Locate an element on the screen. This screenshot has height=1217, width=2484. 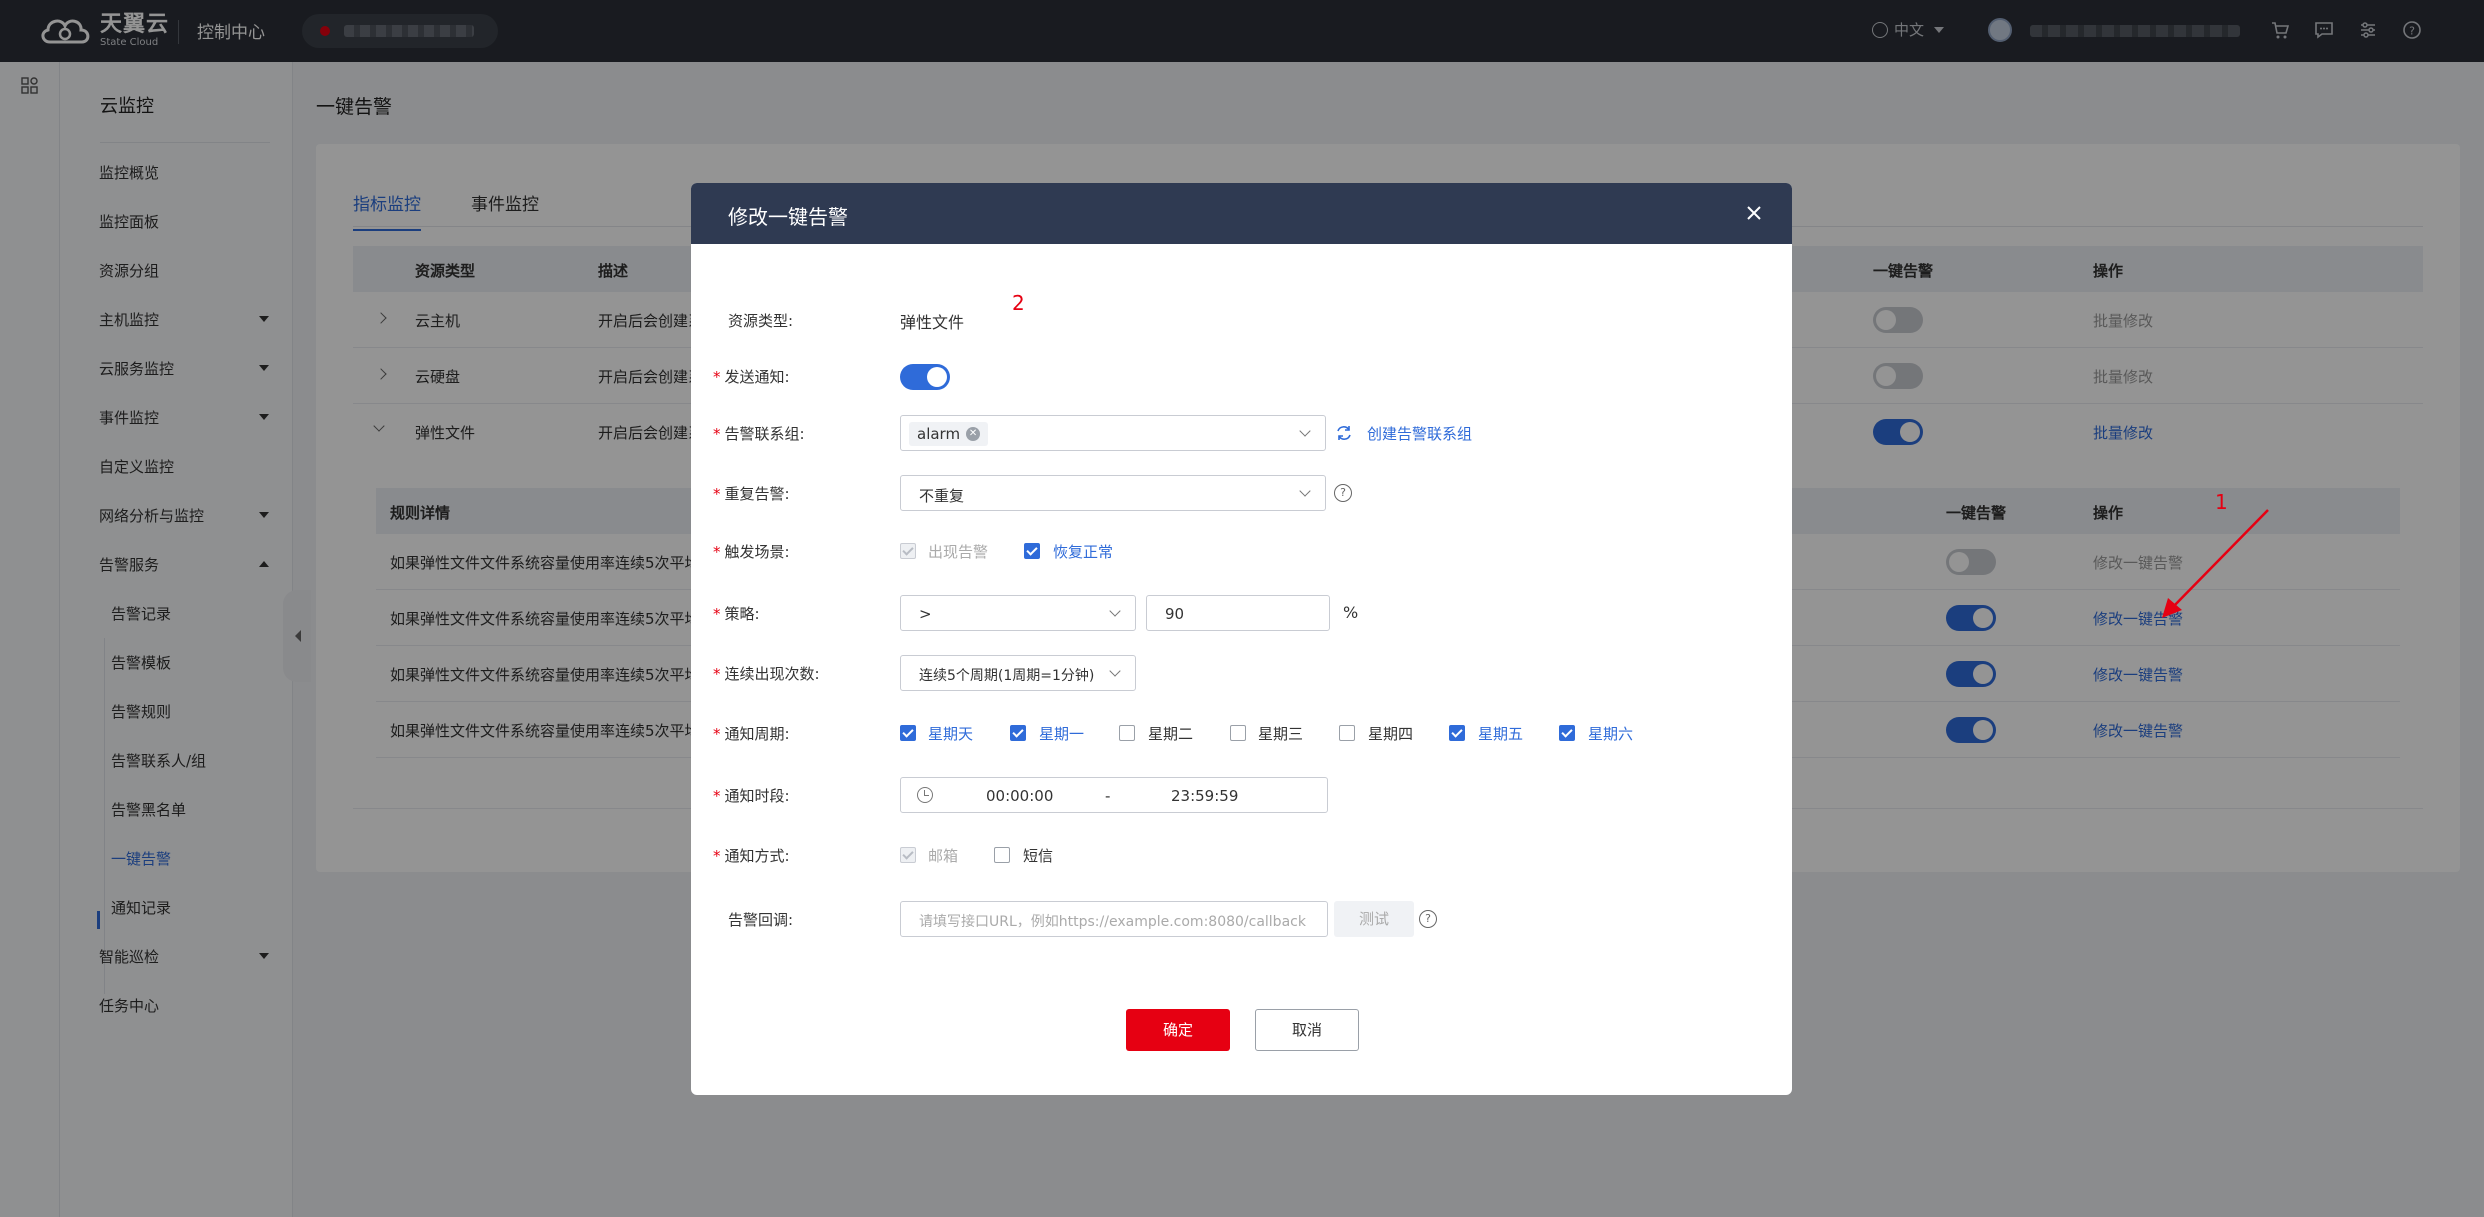
label-trigger: * 触发场景: is located at coordinates (751, 552).